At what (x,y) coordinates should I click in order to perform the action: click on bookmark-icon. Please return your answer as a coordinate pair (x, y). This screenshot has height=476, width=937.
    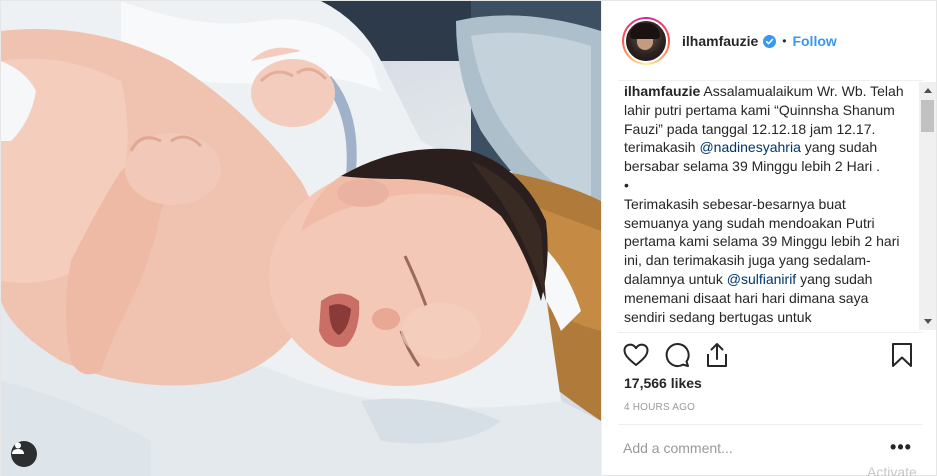
    Looking at the image, I should click on (902, 355).